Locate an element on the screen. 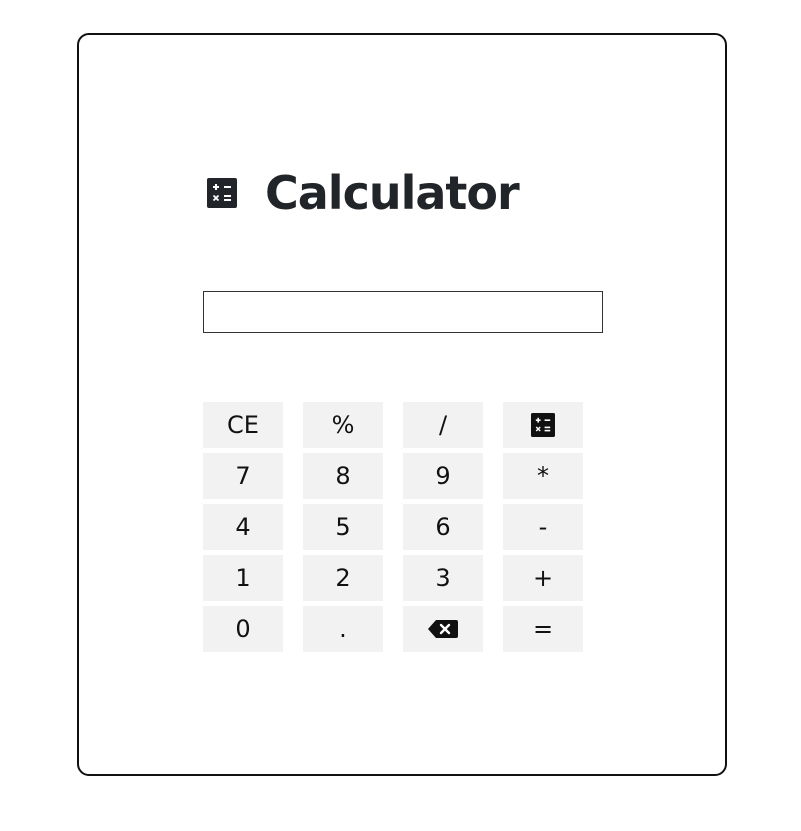 The height and width of the screenshot is (831, 801). equals-button: = is located at coordinates (543, 629).